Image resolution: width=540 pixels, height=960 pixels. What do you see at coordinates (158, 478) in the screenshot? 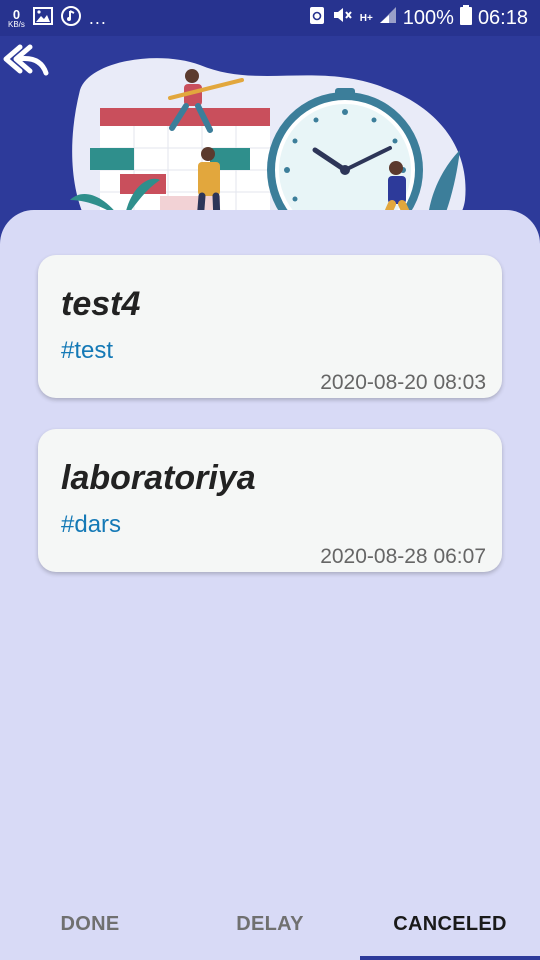
I see `task-title: laboratoriya` at bounding box center [158, 478].